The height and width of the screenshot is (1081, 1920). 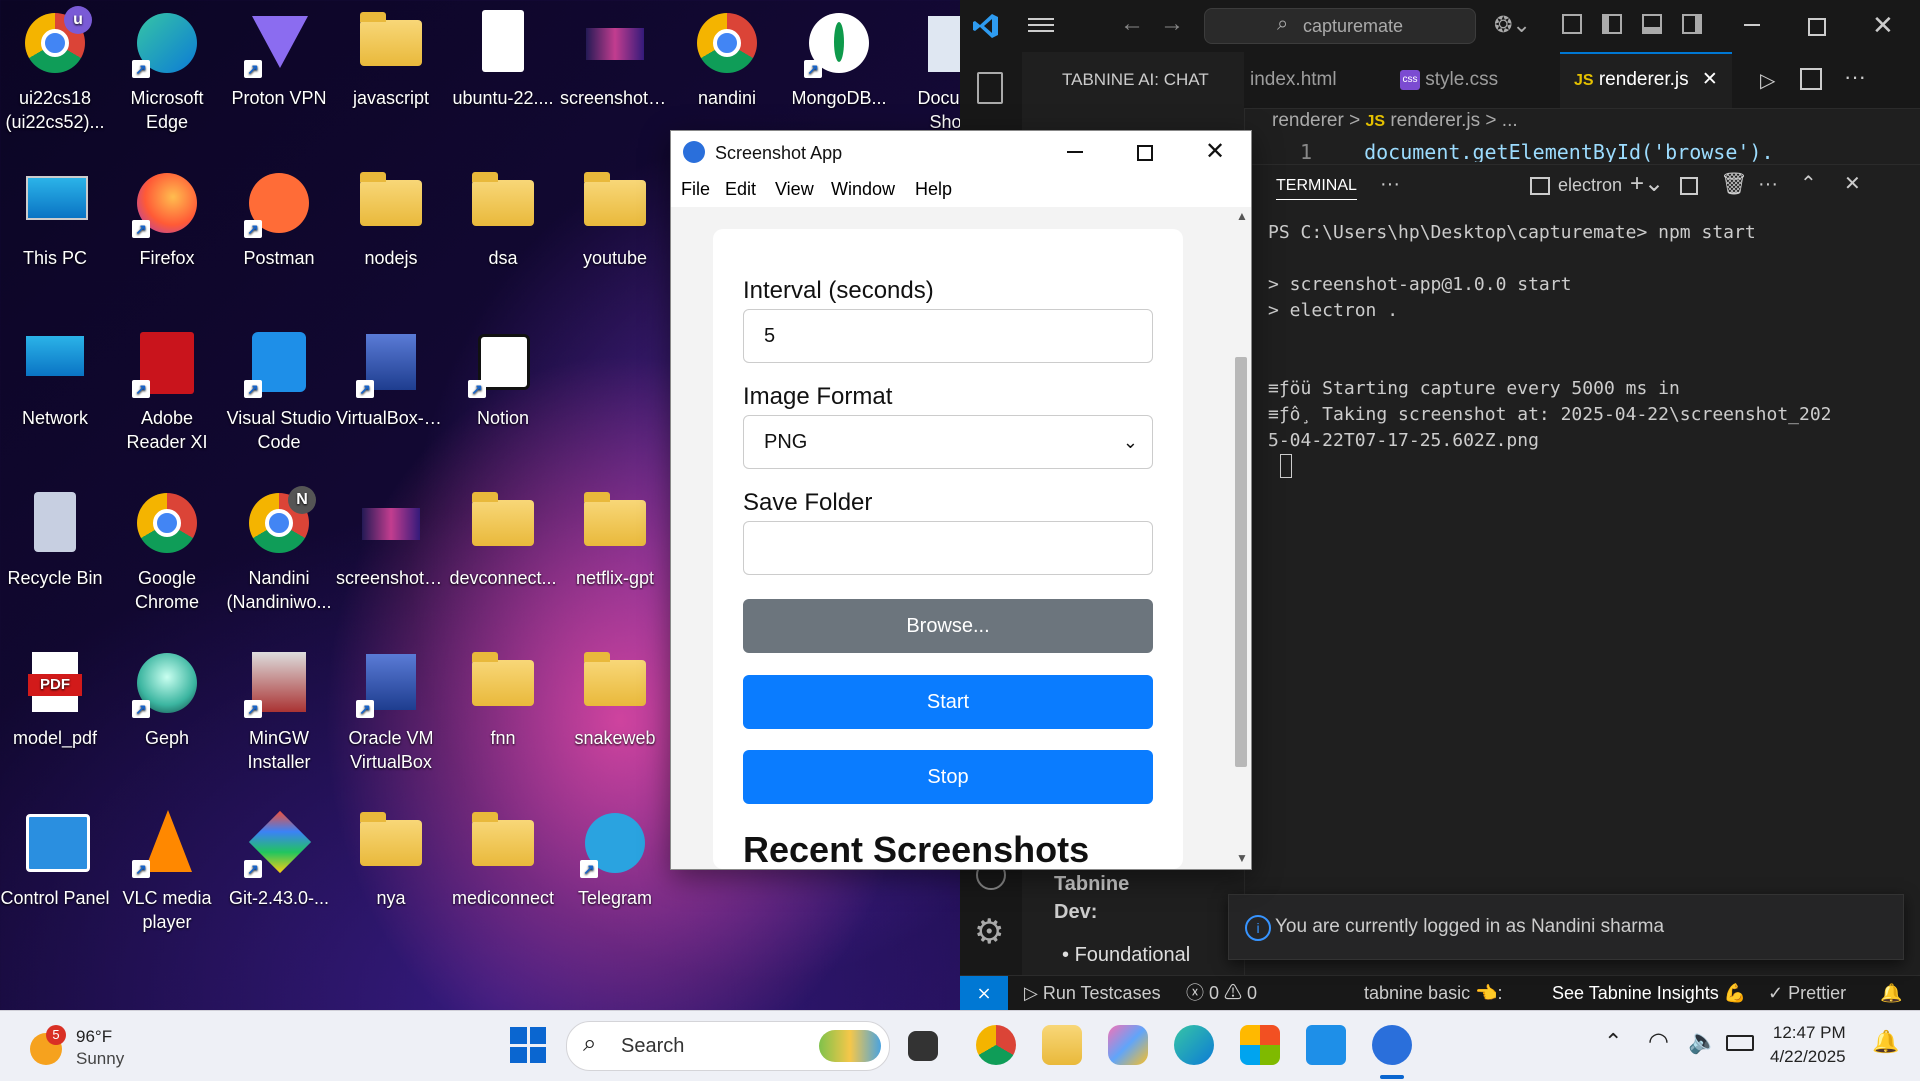 What do you see at coordinates (1092, 993) in the screenshot?
I see `run-testcases-button: ▷ Run Testcases` at bounding box center [1092, 993].